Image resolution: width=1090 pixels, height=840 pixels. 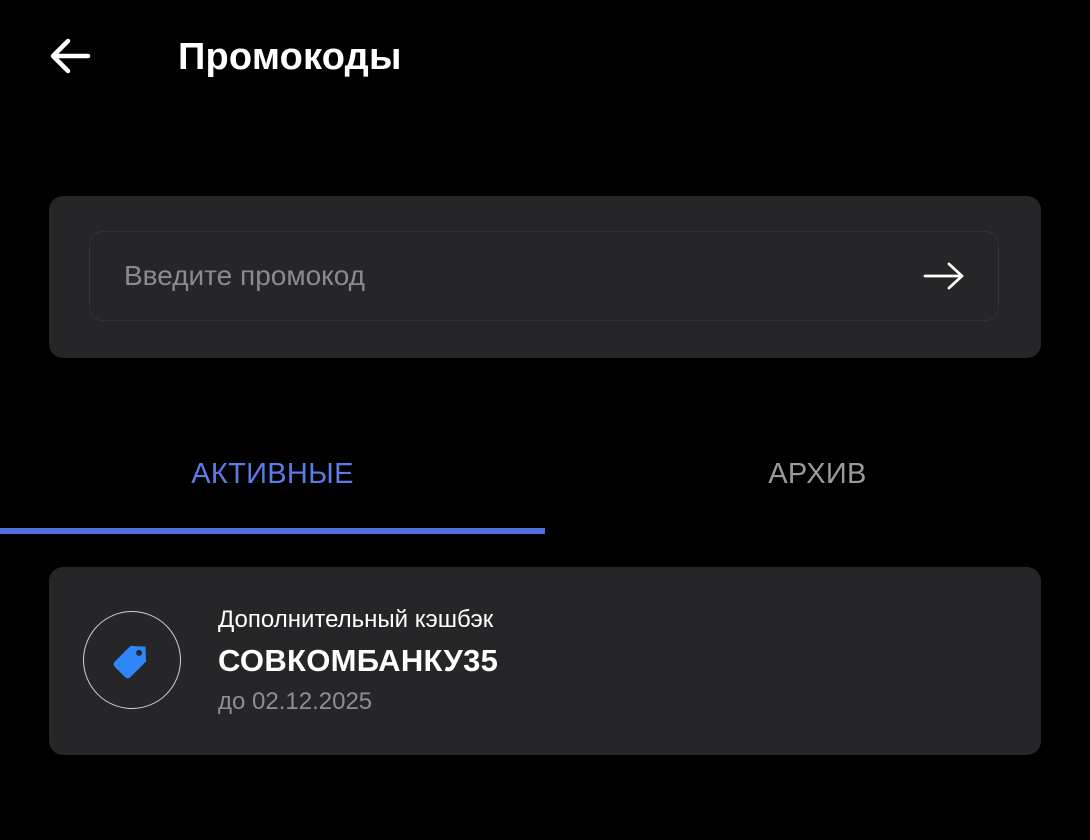 I want to click on tab-archive-label: АРХИВ, so click(x=817, y=474).